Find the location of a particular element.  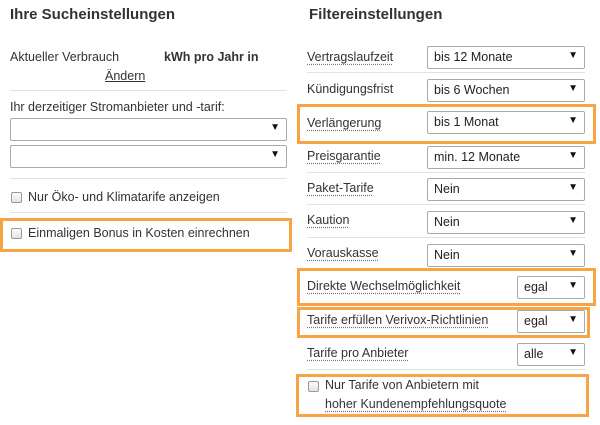

price-guarantee-select: min. 12 Monate ▼ is located at coordinates (506, 157).